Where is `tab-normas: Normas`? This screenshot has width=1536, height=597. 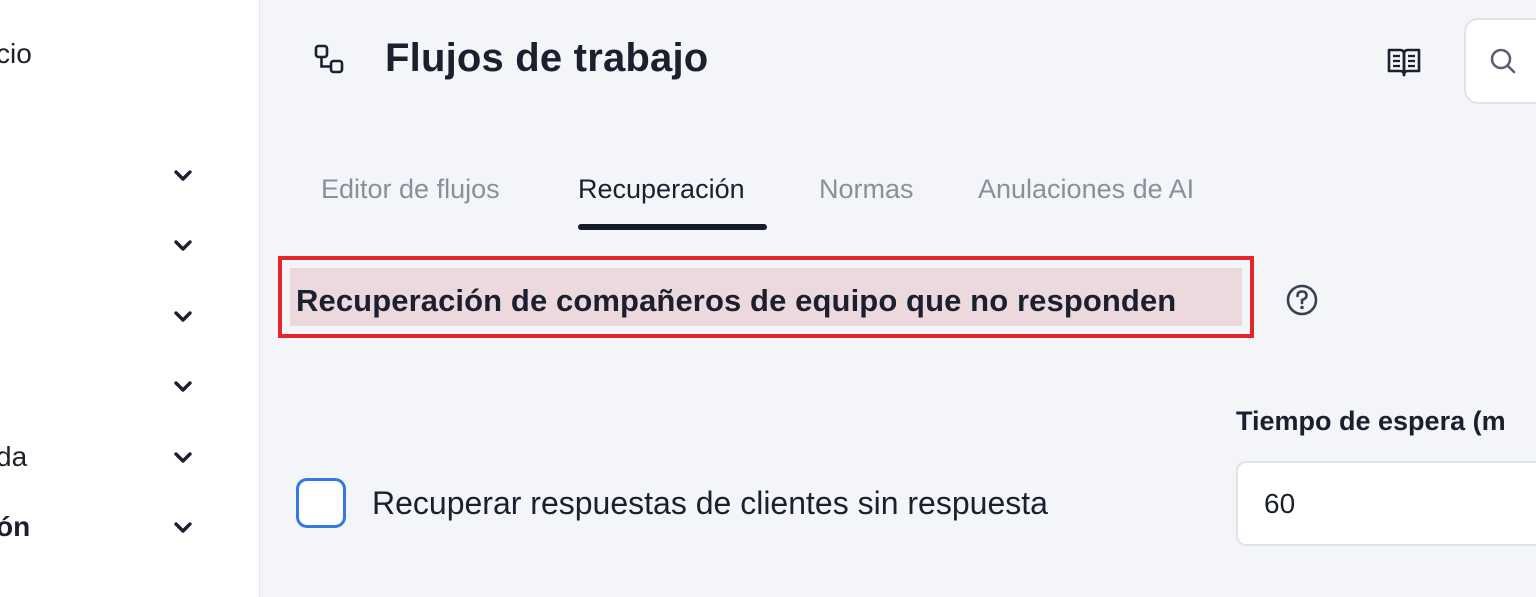 tab-normas: Normas is located at coordinates (866, 189).